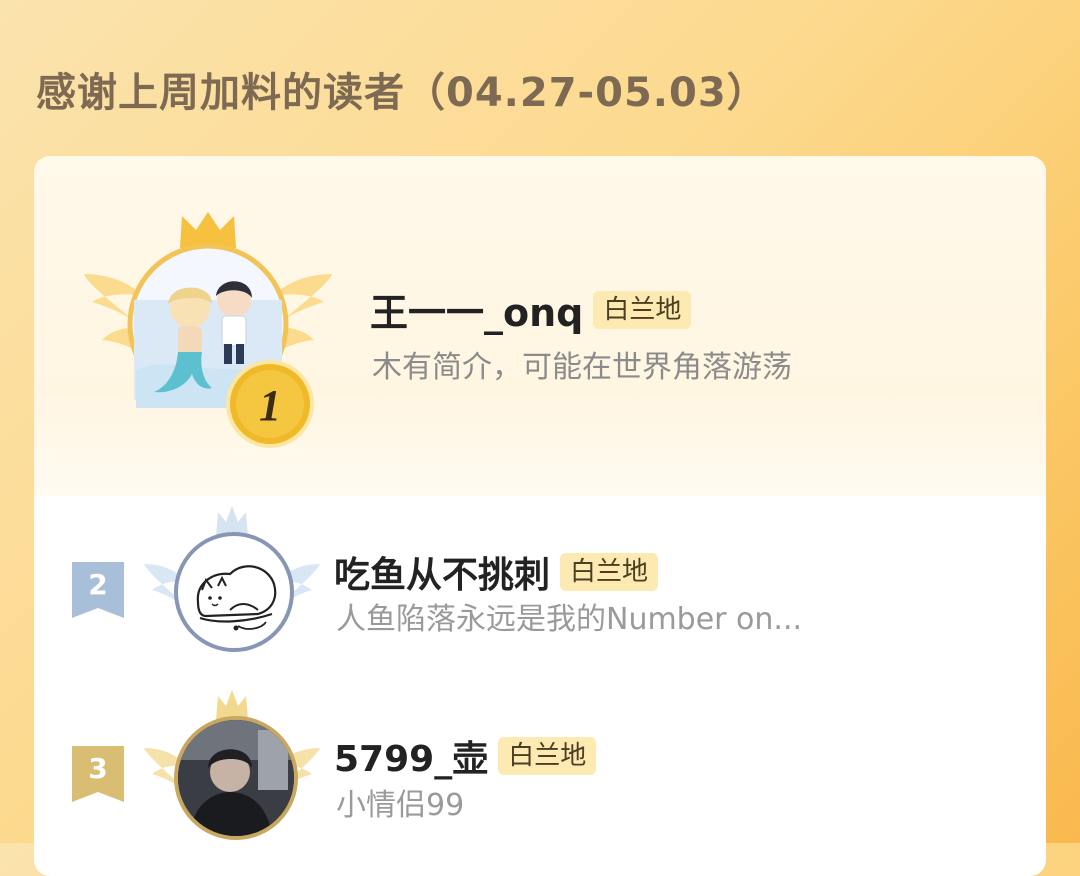  Describe the element at coordinates (411, 756) in the screenshot. I see `user-name: 5799_壶` at that location.